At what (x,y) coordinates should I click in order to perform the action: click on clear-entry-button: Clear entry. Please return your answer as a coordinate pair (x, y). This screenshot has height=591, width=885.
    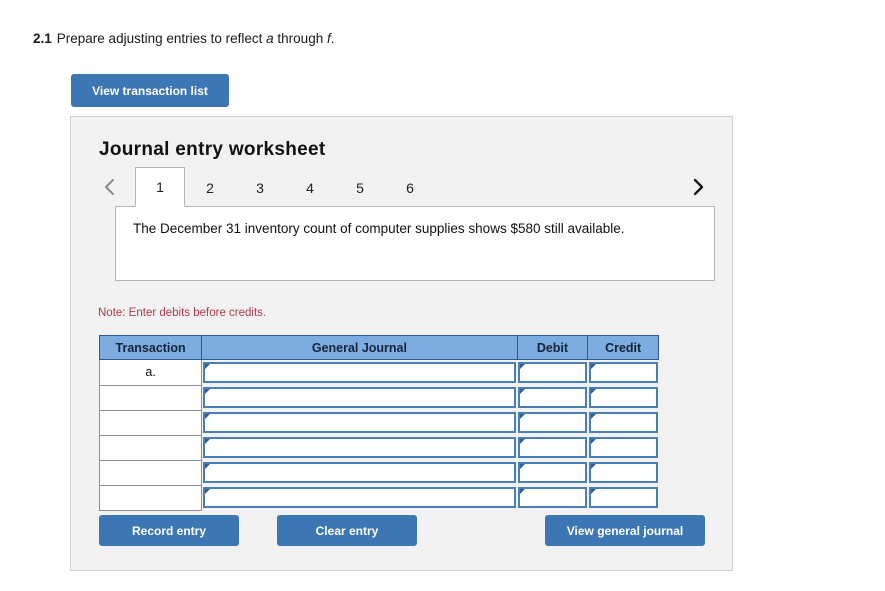
    Looking at the image, I should click on (347, 530).